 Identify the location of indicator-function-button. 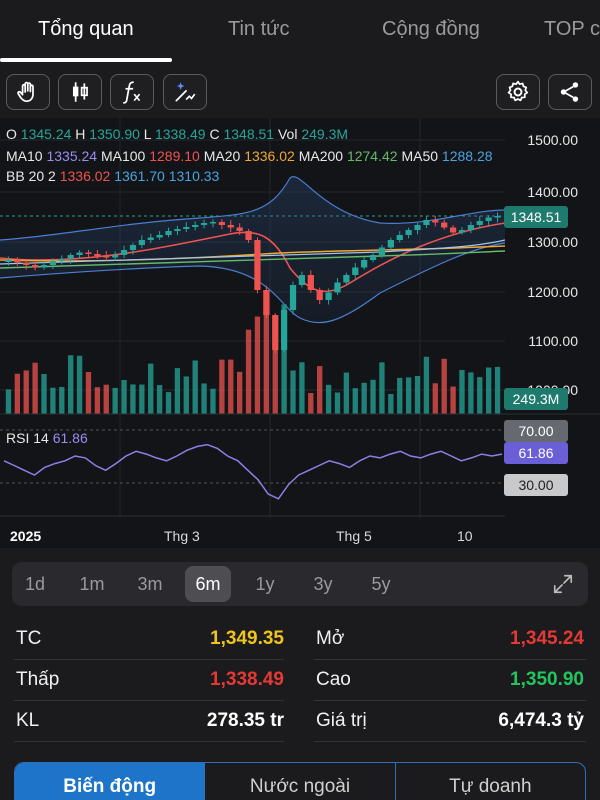
(132, 92).